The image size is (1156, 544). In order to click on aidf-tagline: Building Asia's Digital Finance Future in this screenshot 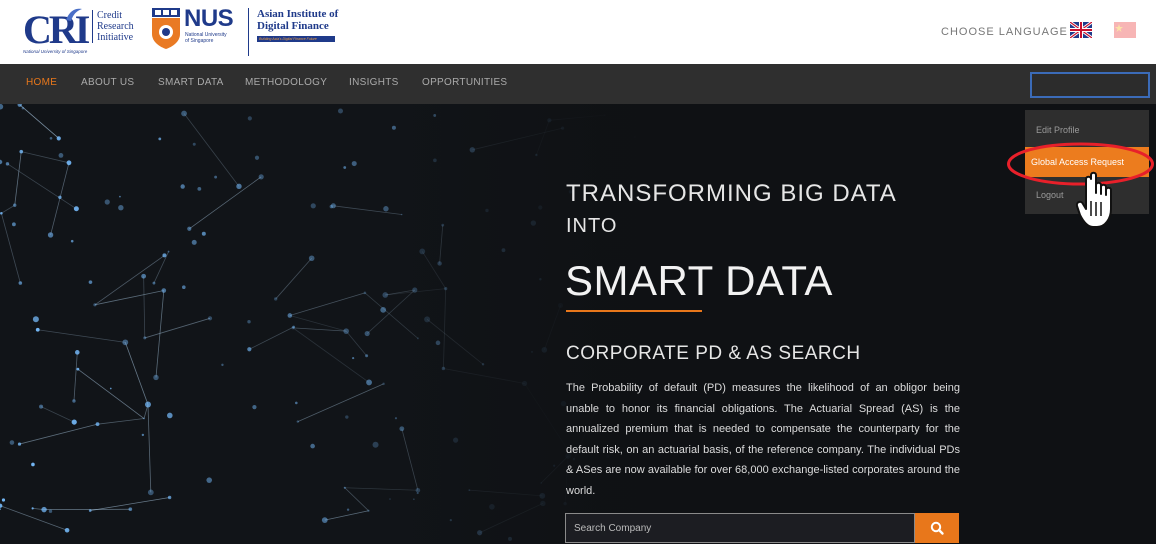, I will do `click(288, 39)`.